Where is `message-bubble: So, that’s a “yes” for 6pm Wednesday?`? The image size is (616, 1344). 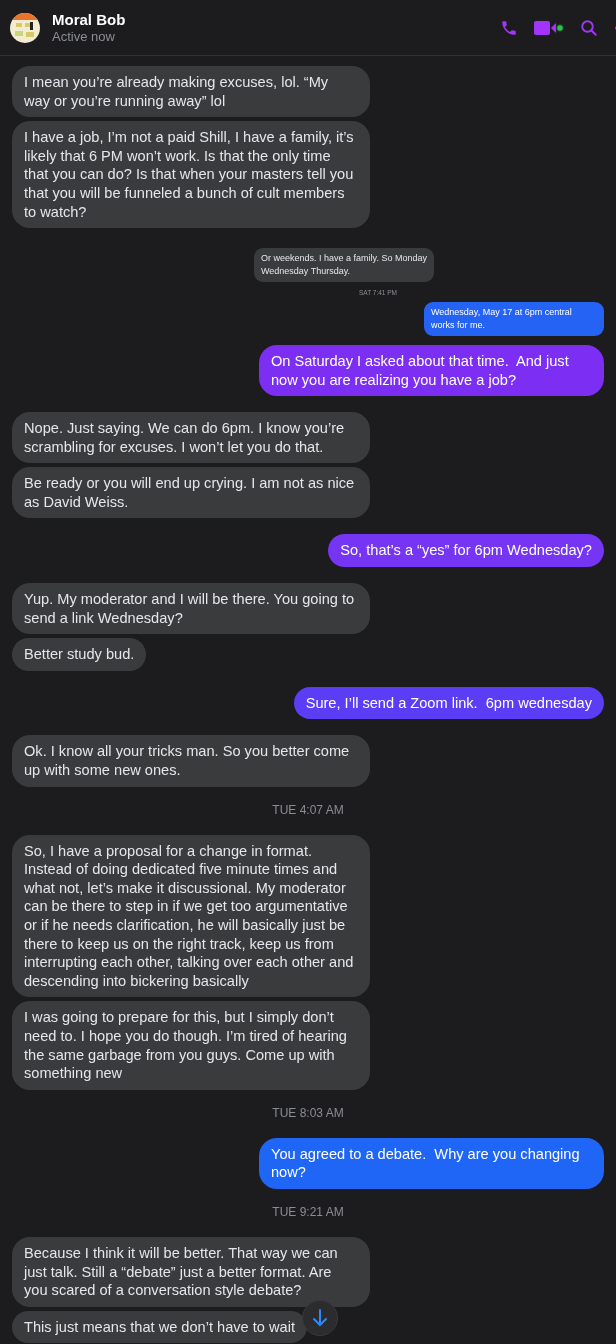
message-bubble: So, that’s a “yes” for 6pm Wednesday? is located at coordinates (466, 551).